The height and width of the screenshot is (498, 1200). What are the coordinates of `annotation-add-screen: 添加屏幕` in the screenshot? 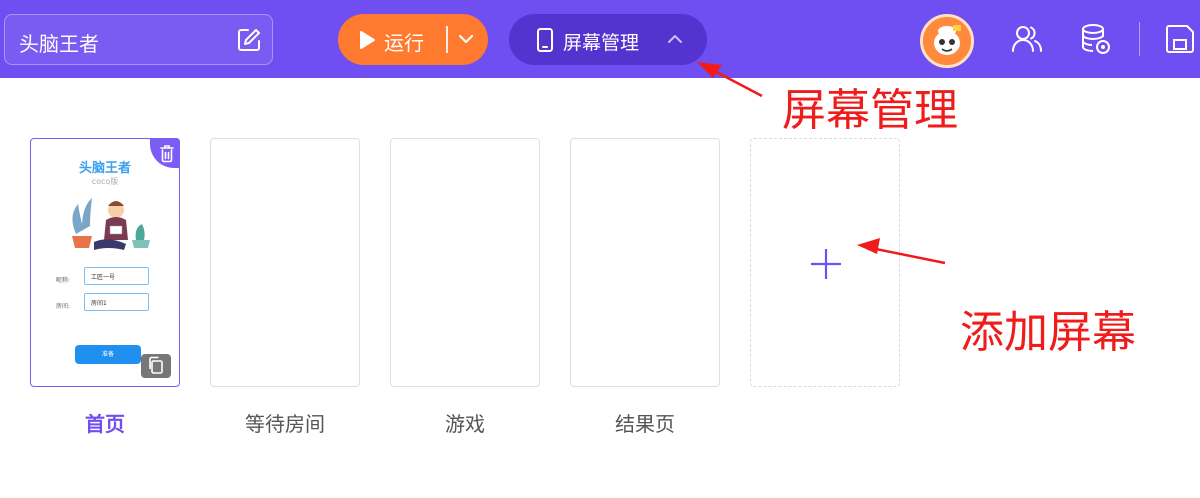 It's located at (1048, 332).